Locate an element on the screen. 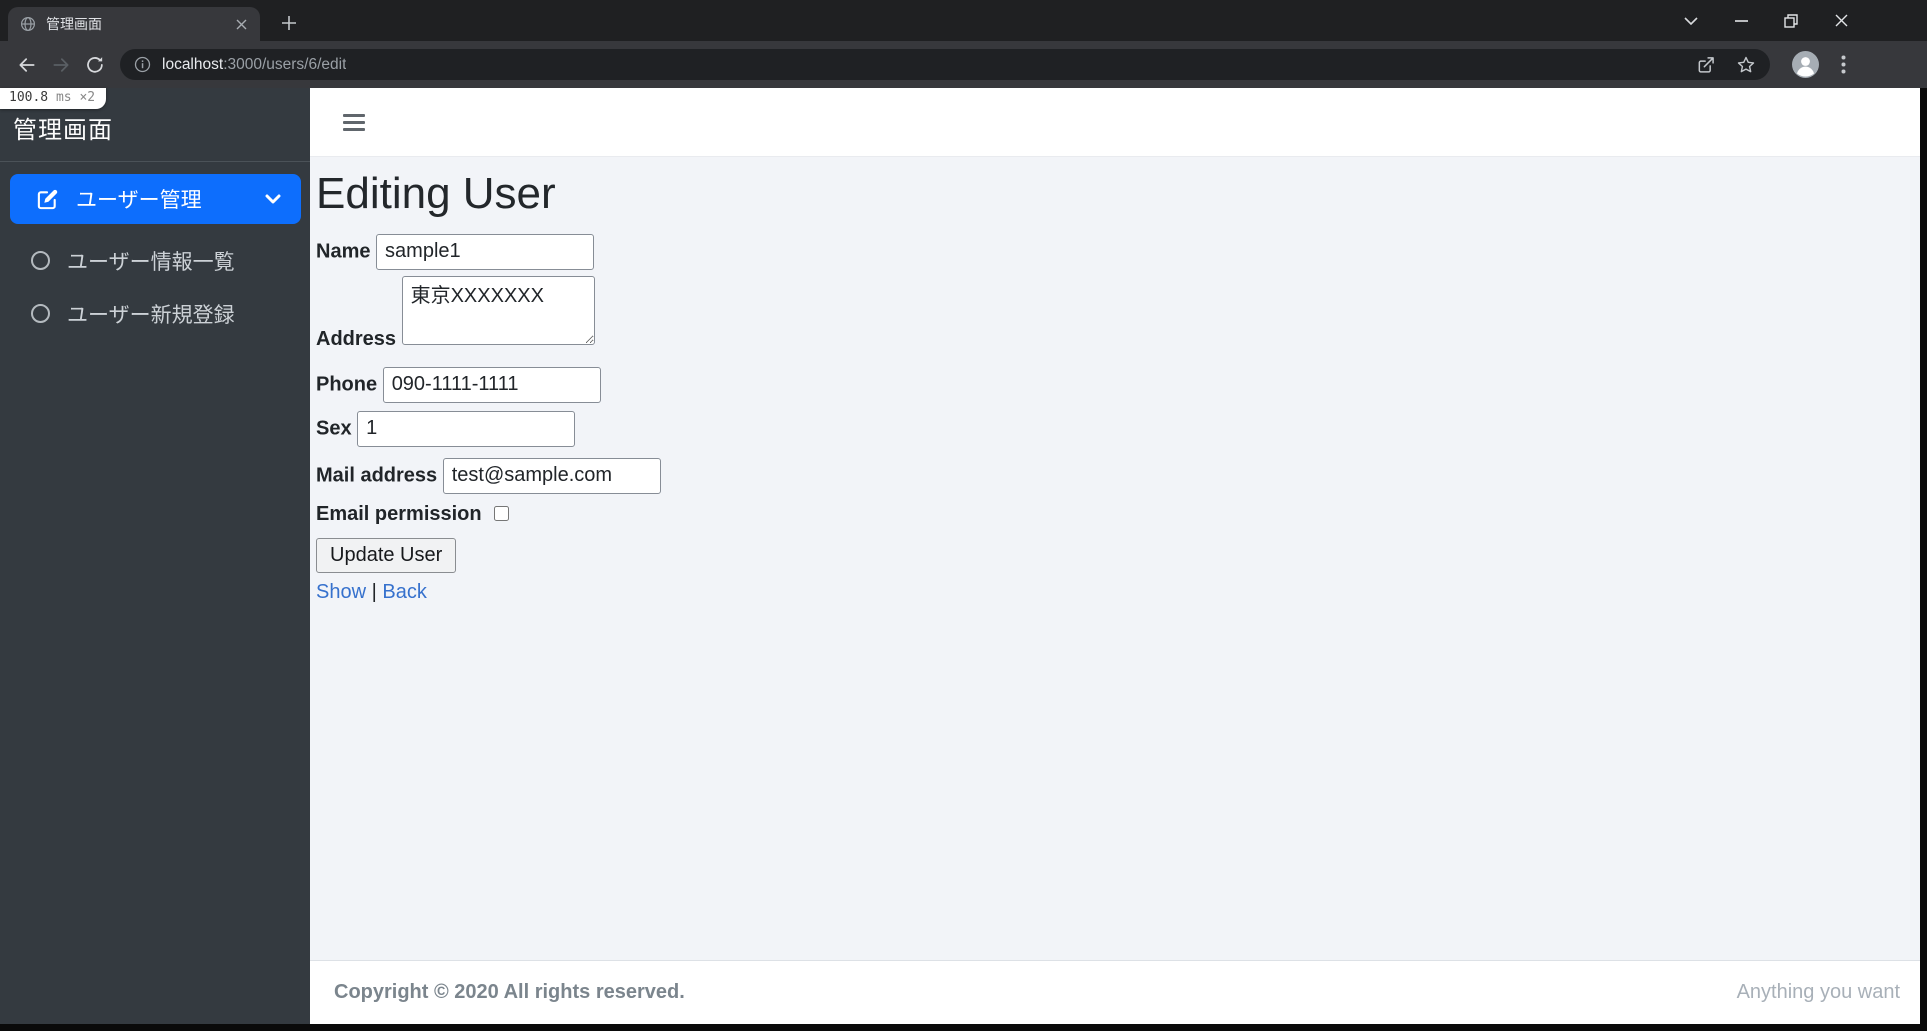  sex-input is located at coordinates (466, 428).